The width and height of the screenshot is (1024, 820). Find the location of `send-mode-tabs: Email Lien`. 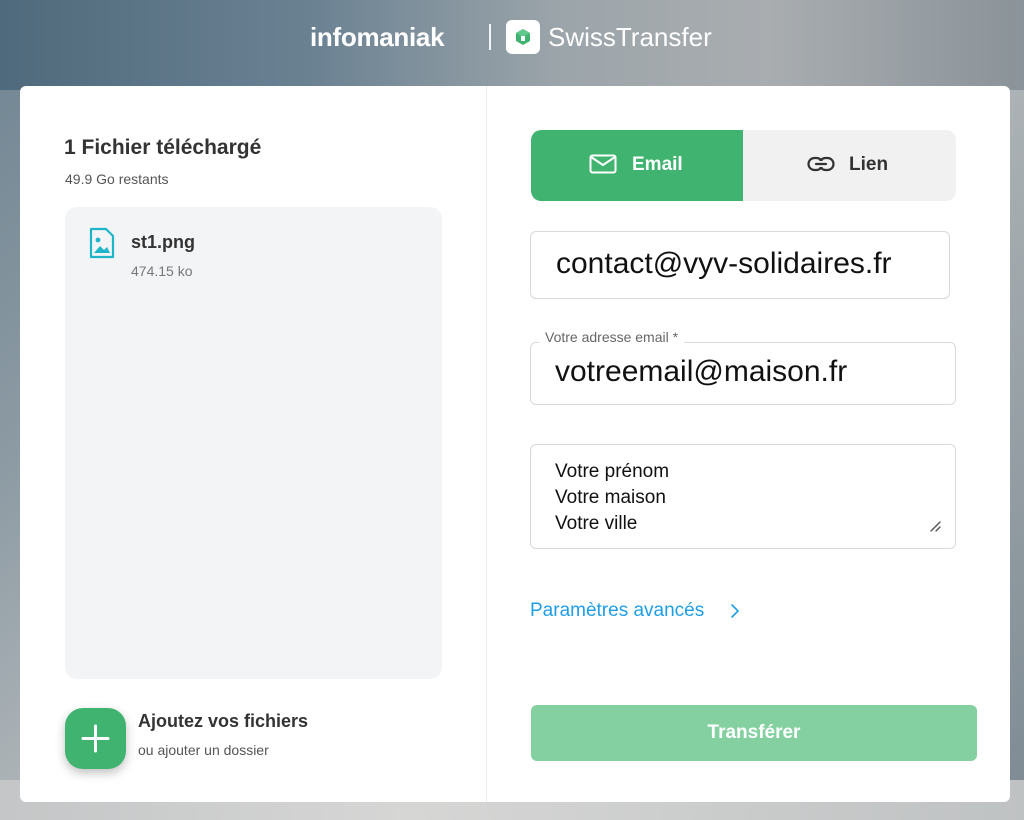

send-mode-tabs: Email Lien is located at coordinates (743, 165).